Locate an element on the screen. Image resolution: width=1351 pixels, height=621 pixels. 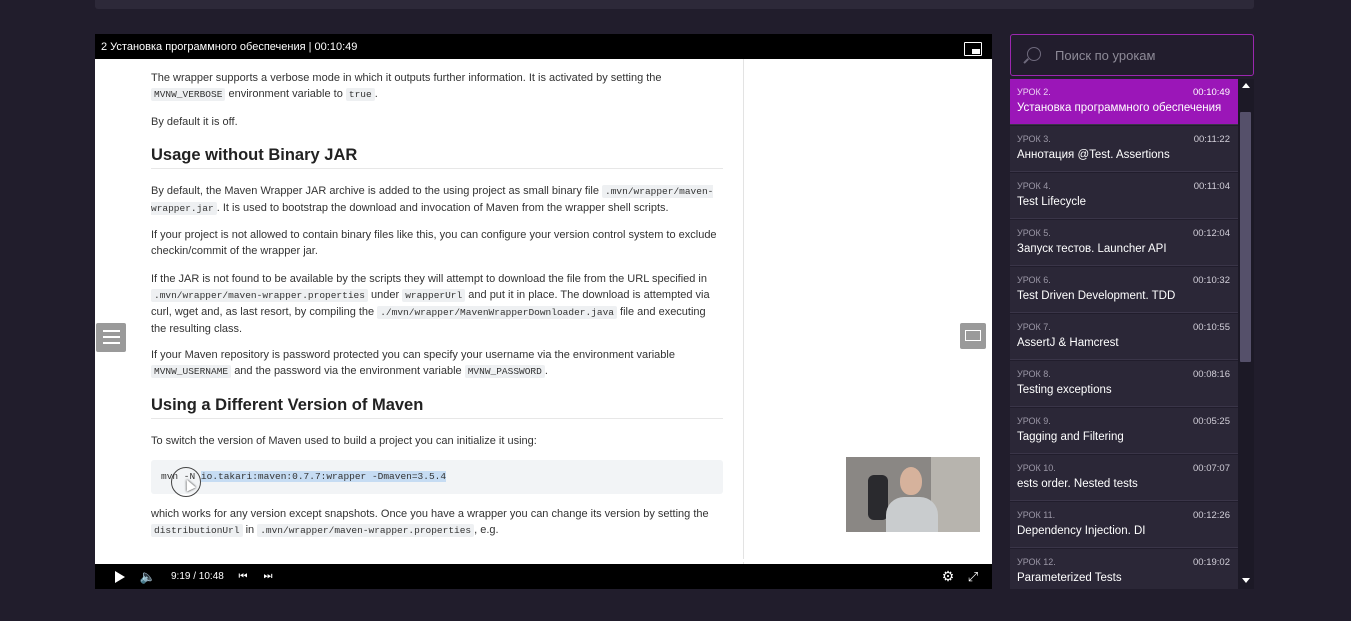
lesson-item: УРОК 4. 00:11:04 Test Lifecycle is located at coordinates (1124, 196).